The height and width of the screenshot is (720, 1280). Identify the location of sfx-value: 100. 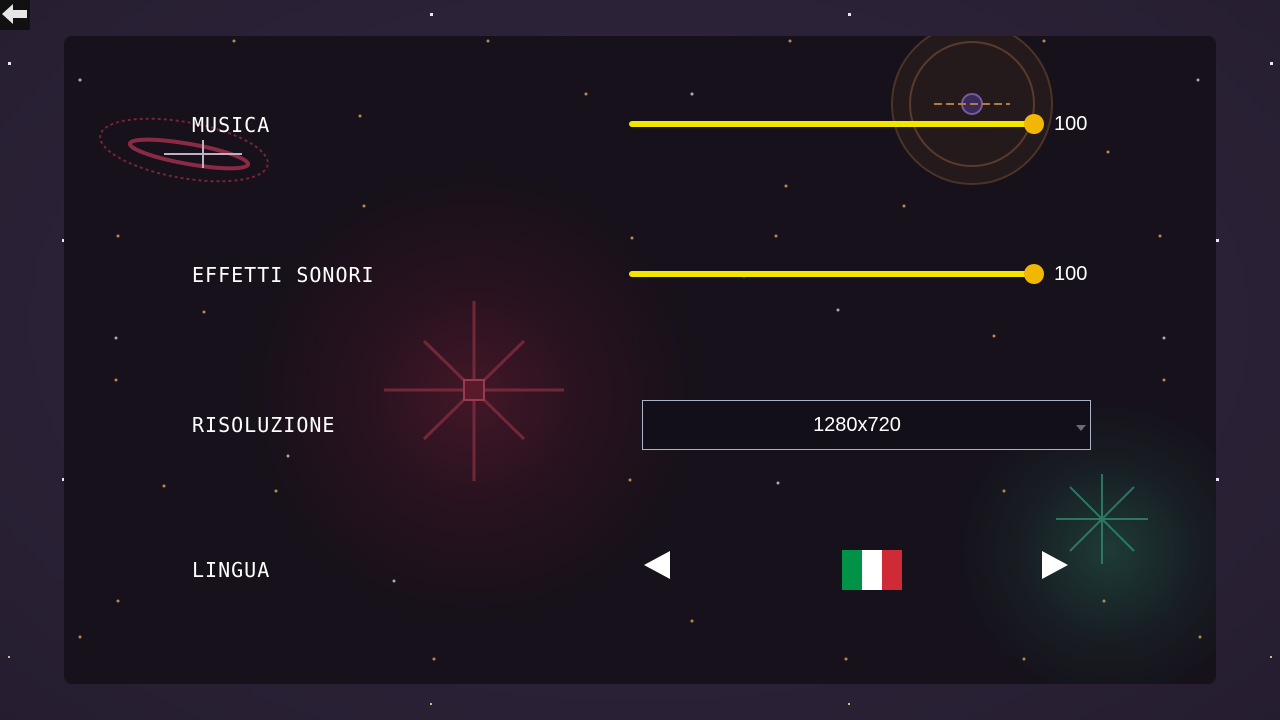
(1071, 274).